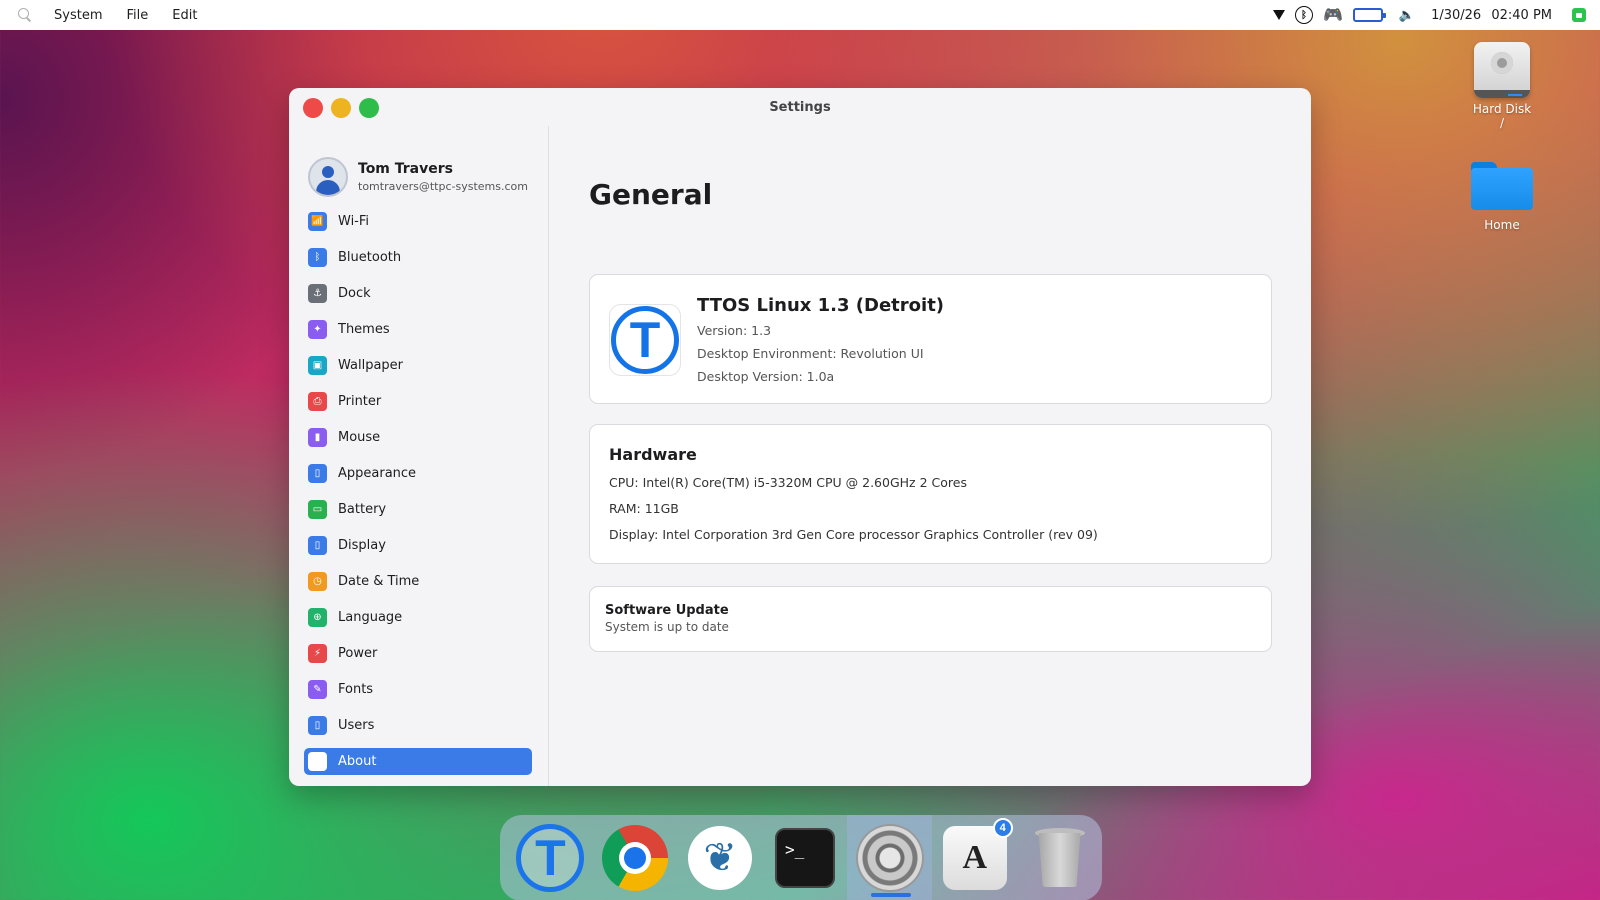  I want to click on trash-icon, so click(1059, 858).